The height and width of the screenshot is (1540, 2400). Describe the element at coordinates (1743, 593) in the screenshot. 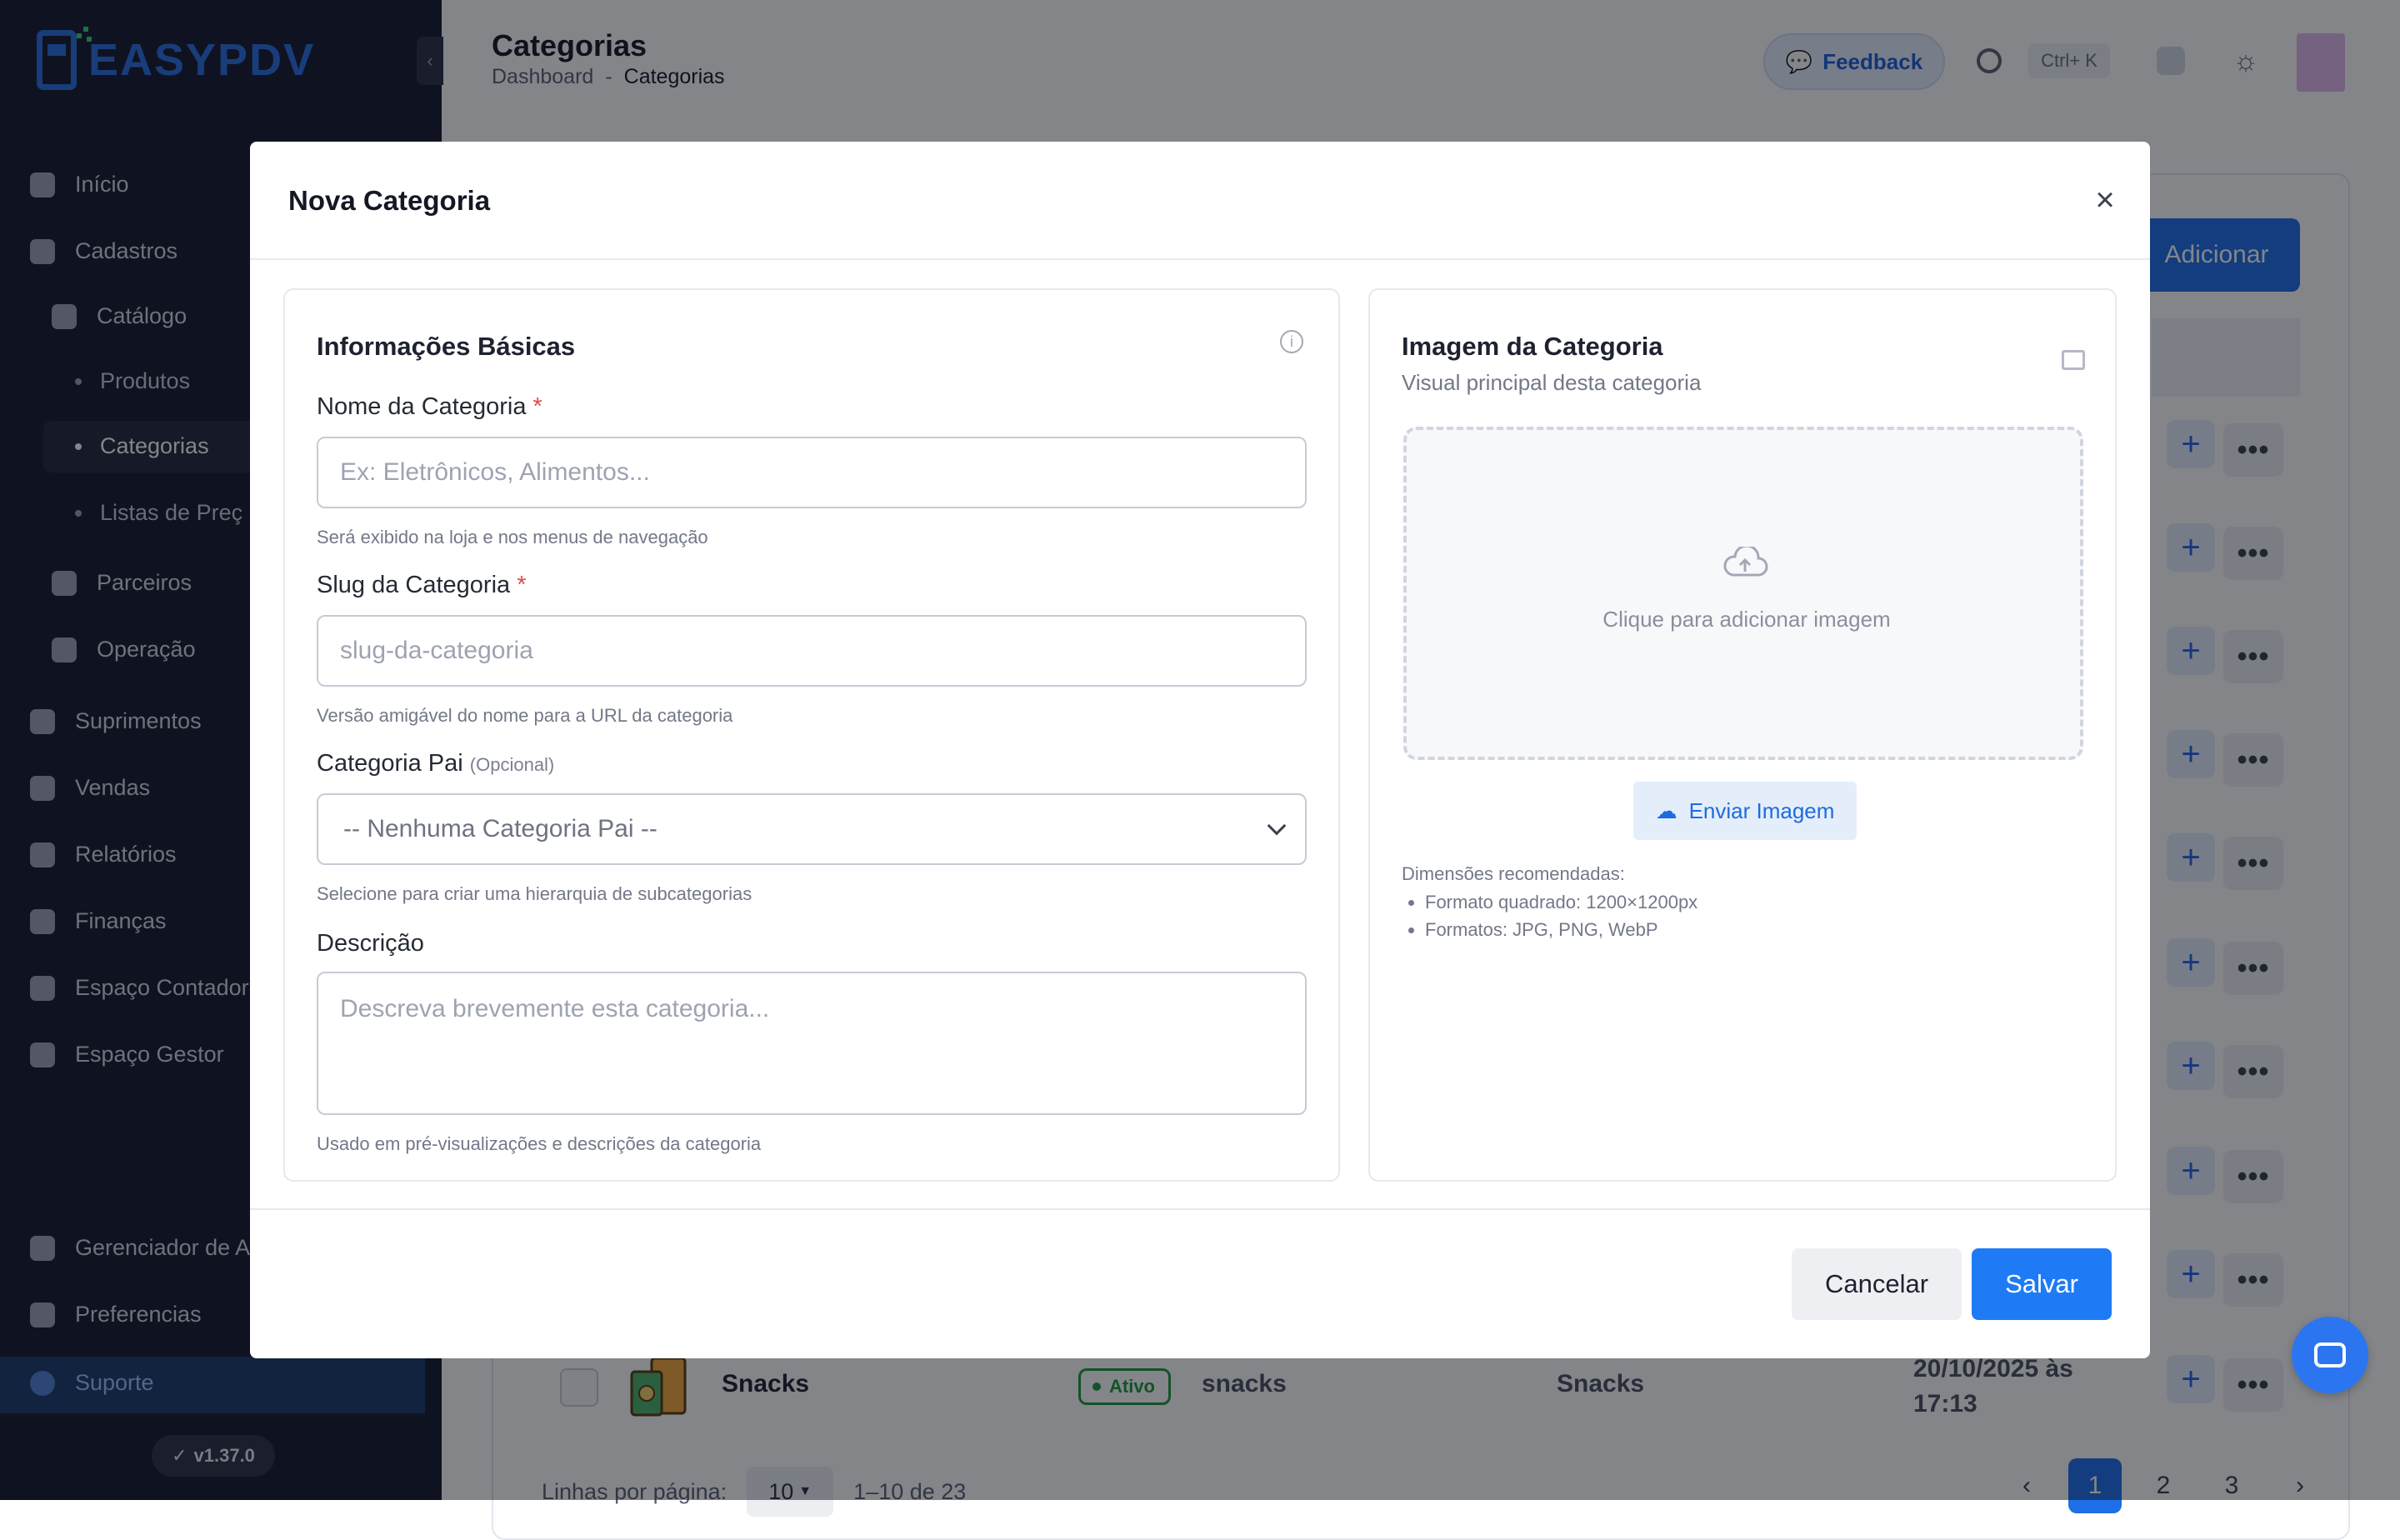

I see `image-dropzone: Clique para adicionar imagem` at that location.